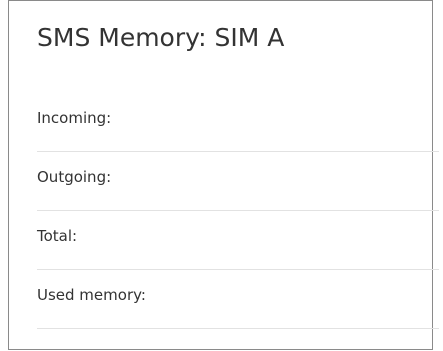  Describe the element at coordinates (57, 236) in the screenshot. I see `stat-label-total: Total:` at that location.